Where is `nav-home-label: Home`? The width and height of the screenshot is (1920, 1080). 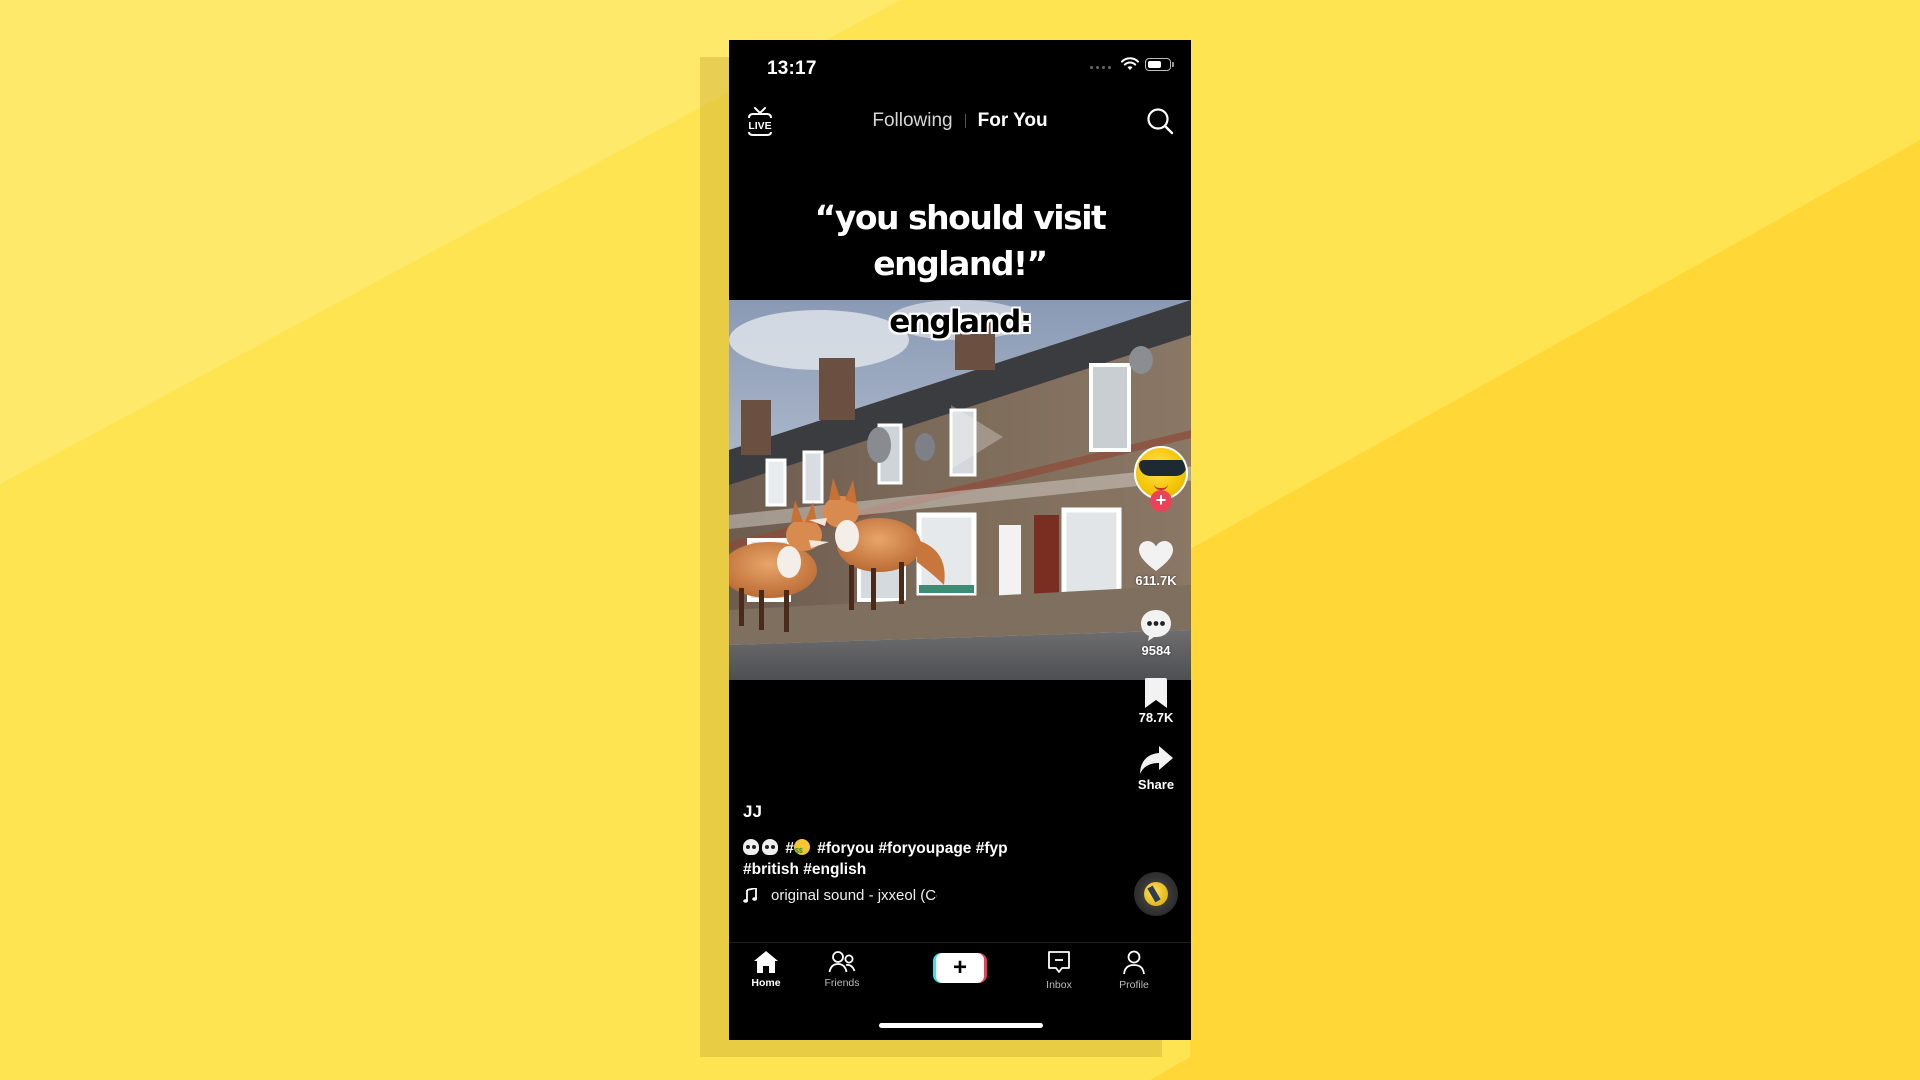
nav-home-label: Home is located at coordinates (766, 983).